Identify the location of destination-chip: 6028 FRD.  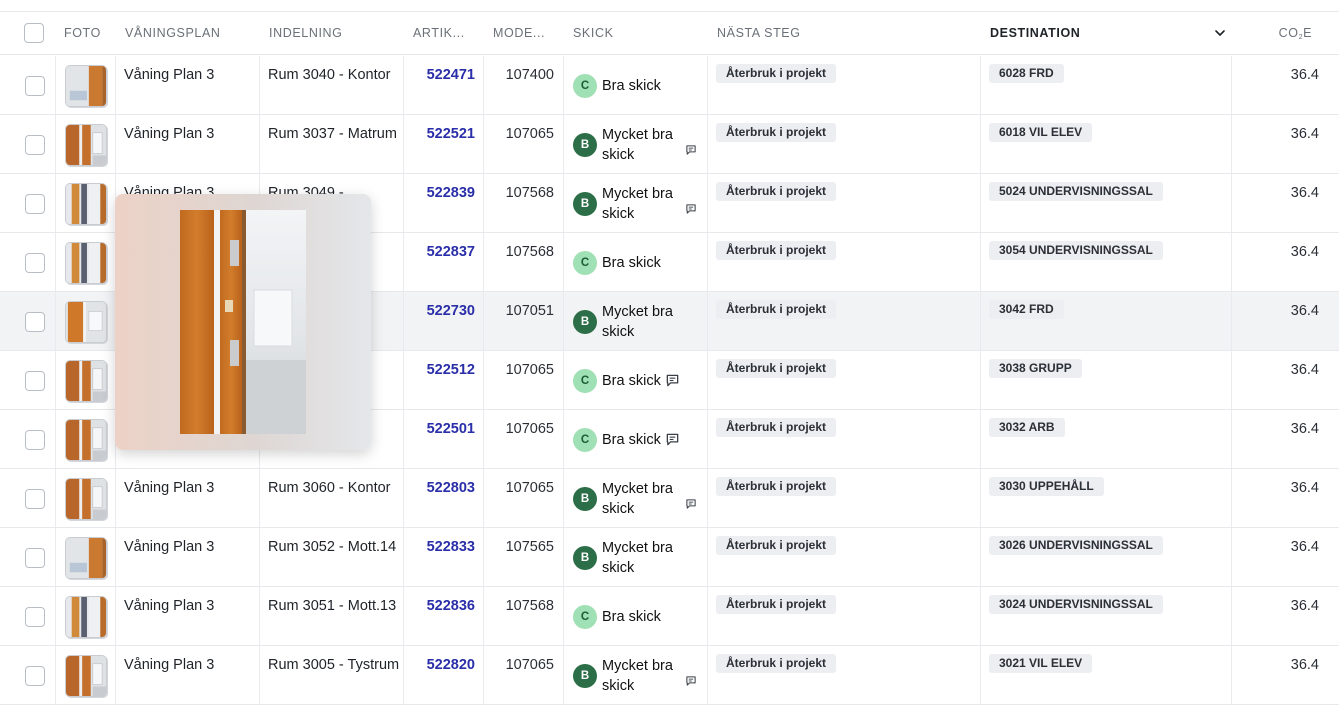
(1026, 73).